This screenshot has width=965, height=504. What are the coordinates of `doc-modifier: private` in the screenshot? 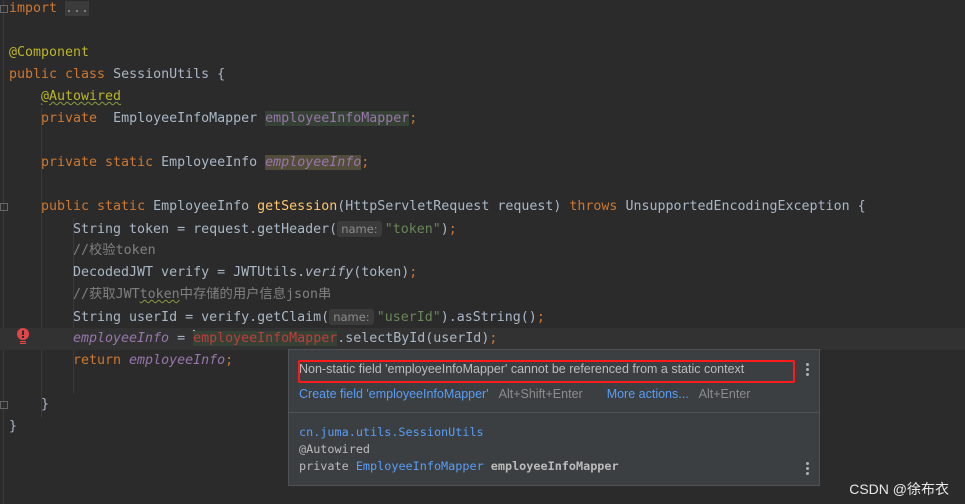 It's located at (327, 466).